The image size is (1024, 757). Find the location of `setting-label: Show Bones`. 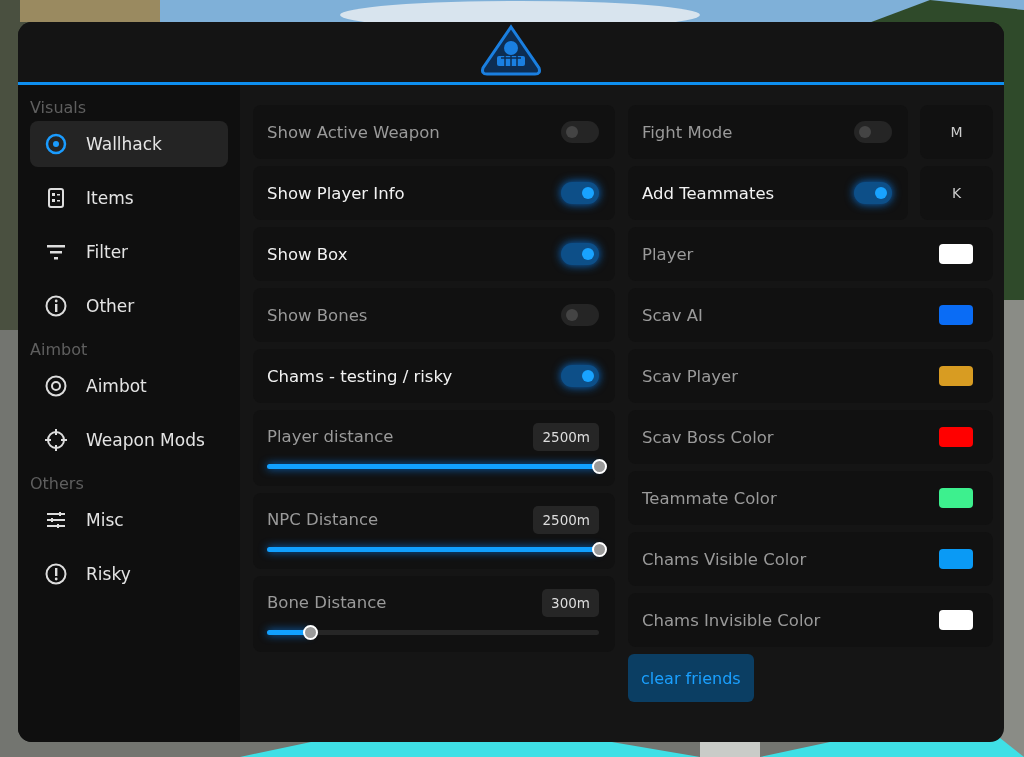

setting-label: Show Bones is located at coordinates (317, 315).